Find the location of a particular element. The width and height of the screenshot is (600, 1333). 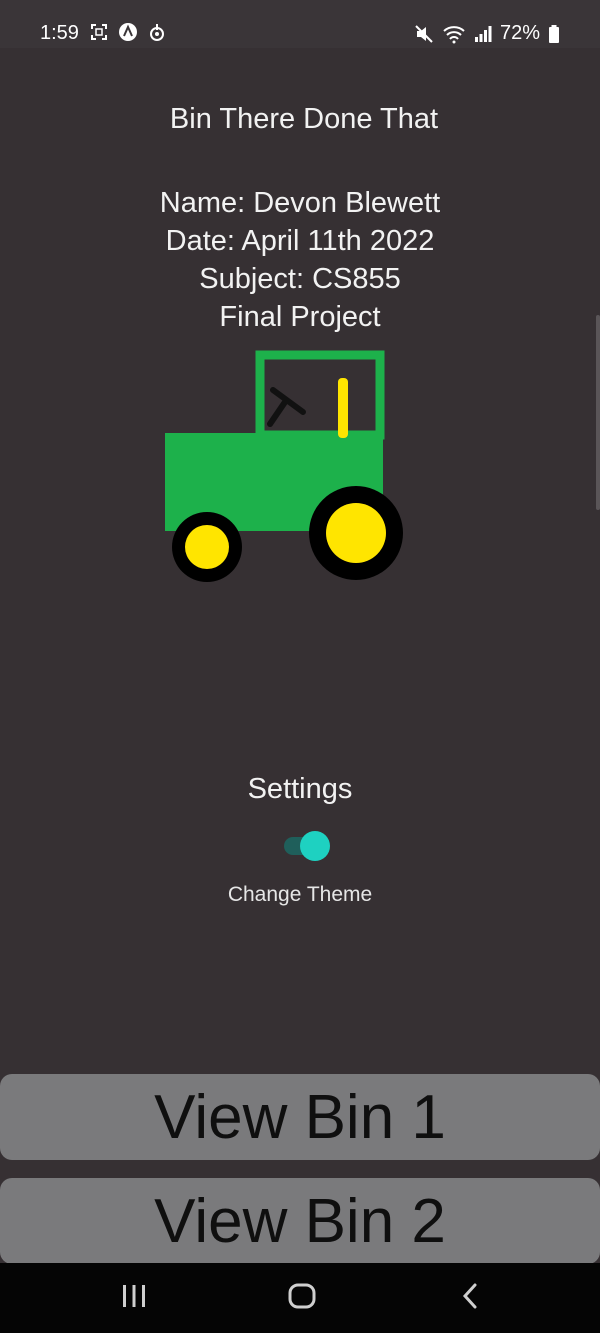

battery-label: 72% is located at coordinates (519, 33).